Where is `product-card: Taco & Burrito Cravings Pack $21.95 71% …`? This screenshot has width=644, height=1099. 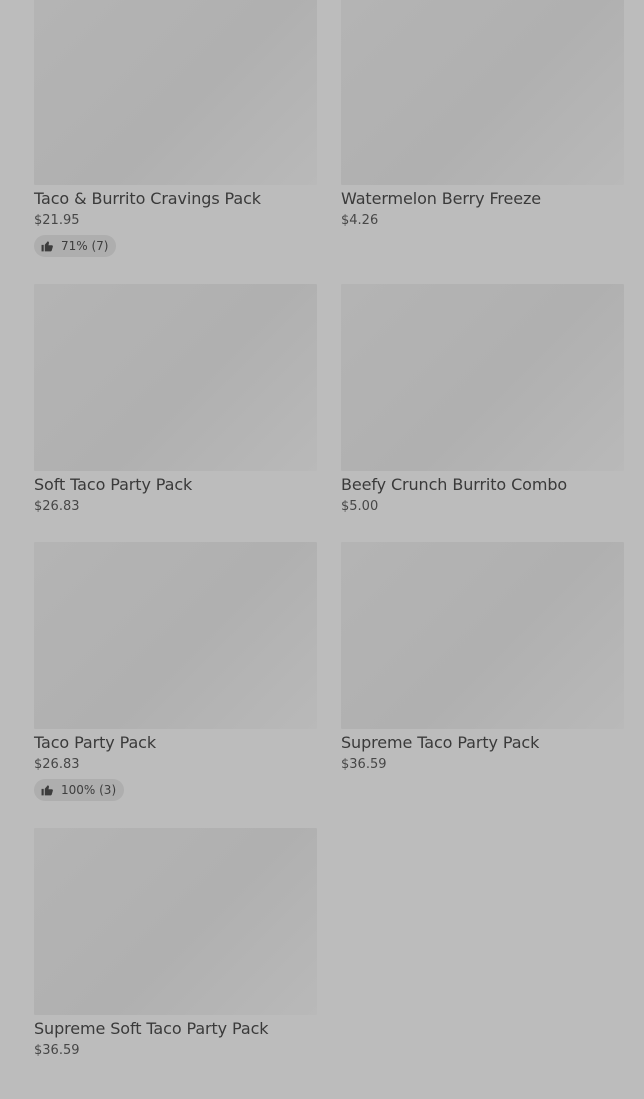 product-card: Taco & Burrito Cravings Pack $21.95 71% … is located at coordinates (176, 128).